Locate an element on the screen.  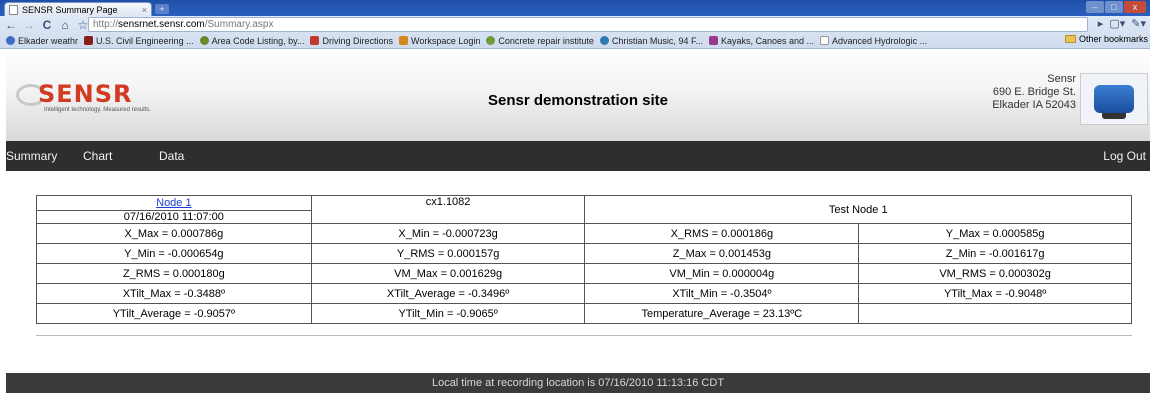
wrench-icon: ✎▾ is located at coordinates (1138, 23).